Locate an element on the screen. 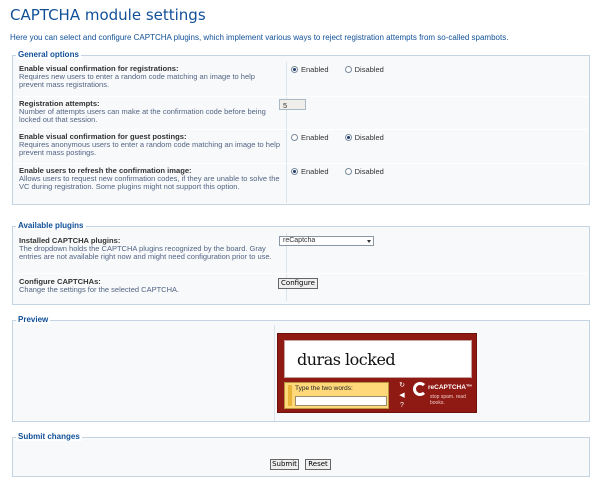 This screenshot has height=481, width=600. submit-button: Submit is located at coordinates (284, 464).